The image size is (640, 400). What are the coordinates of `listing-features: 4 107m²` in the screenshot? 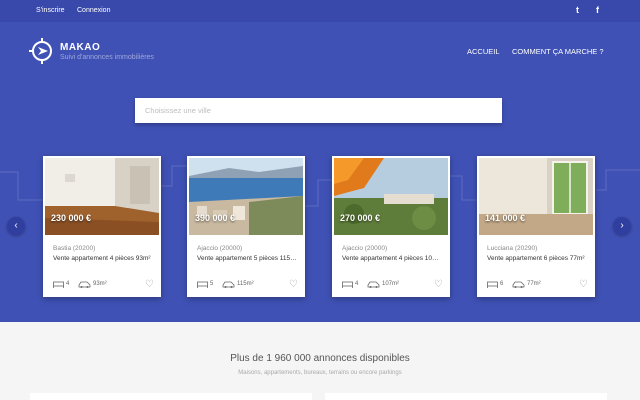 It's located at (392, 284).